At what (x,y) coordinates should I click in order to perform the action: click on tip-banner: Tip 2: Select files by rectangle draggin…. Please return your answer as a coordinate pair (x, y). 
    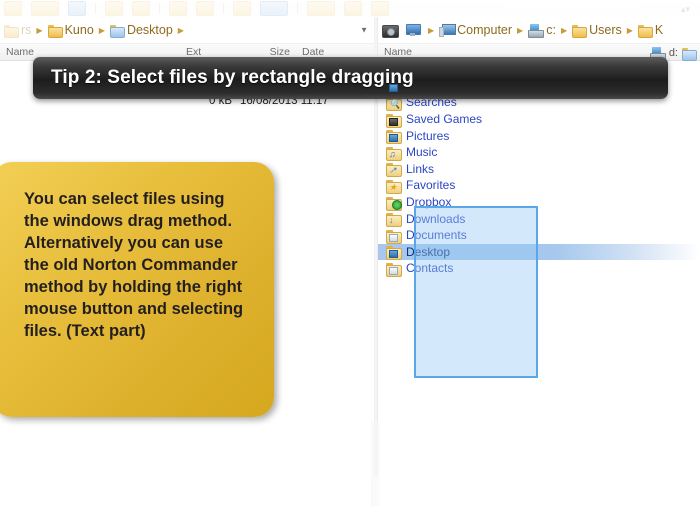
    Looking at the image, I should click on (350, 78).